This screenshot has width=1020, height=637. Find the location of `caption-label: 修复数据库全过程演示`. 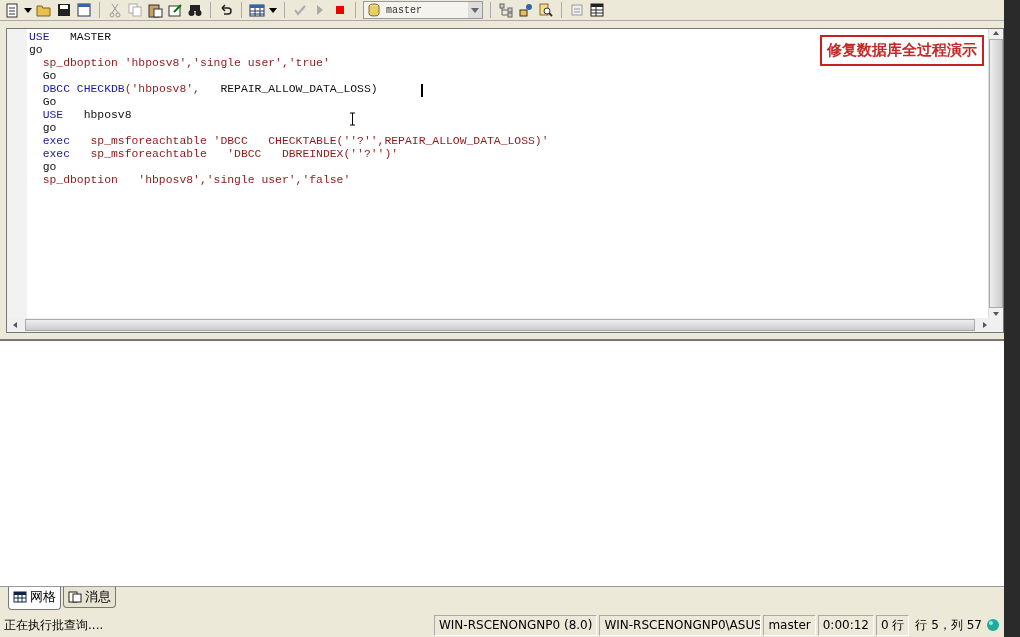

caption-label: 修复数据库全过程演示 is located at coordinates (902, 50).